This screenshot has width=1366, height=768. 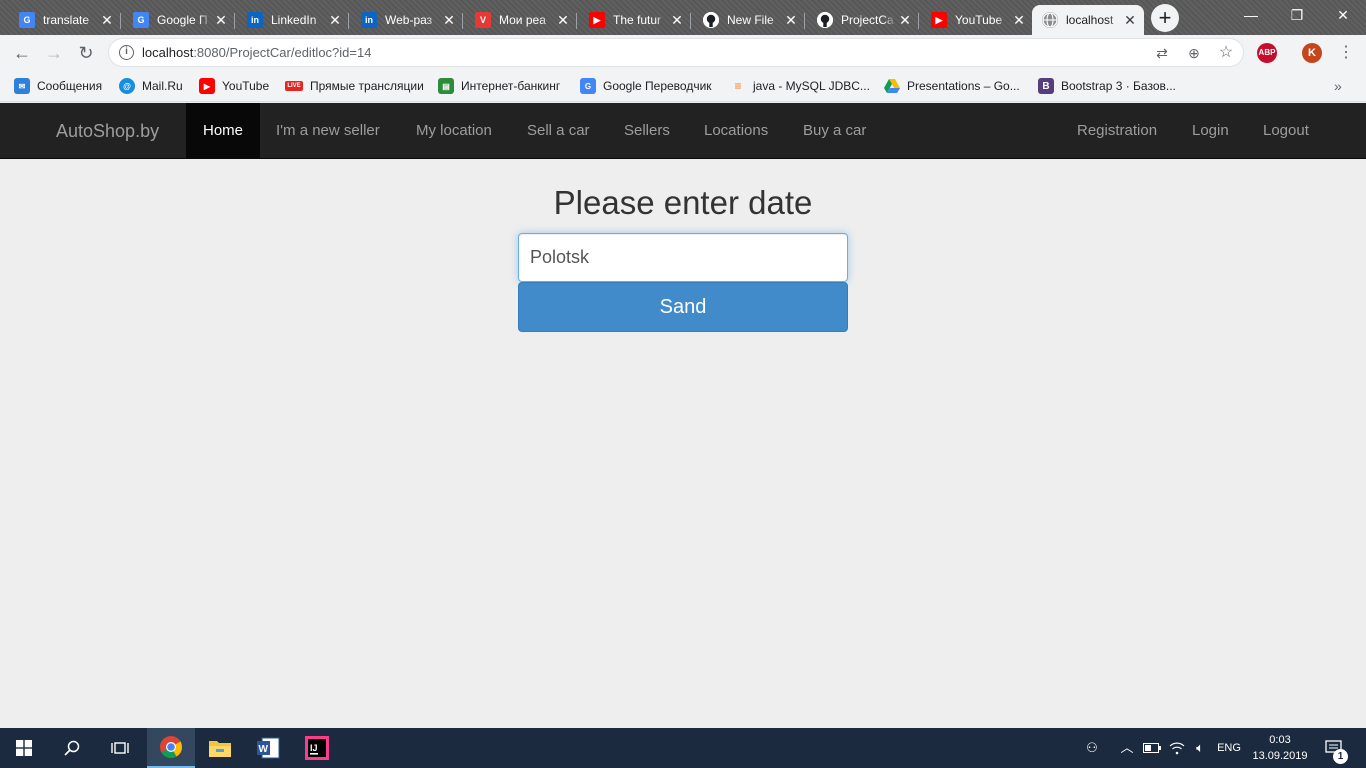 What do you see at coordinates (220, 748) in the screenshot?
I see `file-explorer-icon` at bounding box center [220, 748].